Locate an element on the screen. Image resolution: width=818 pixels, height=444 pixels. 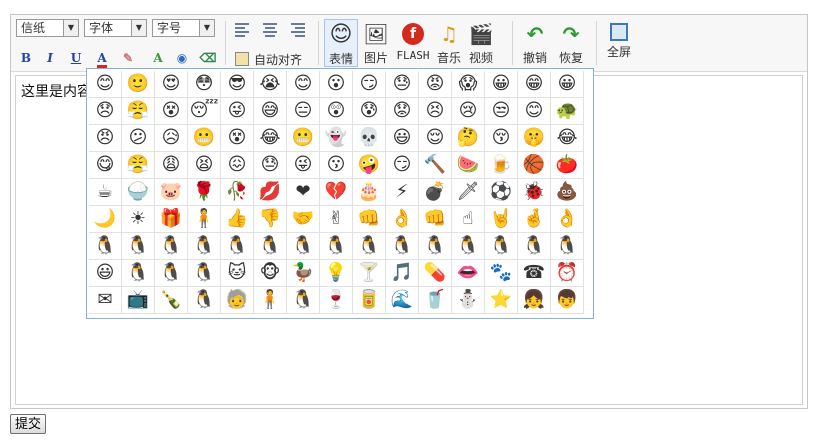
emoticon-cell: 🧍 is located at coordinates (270, 300).